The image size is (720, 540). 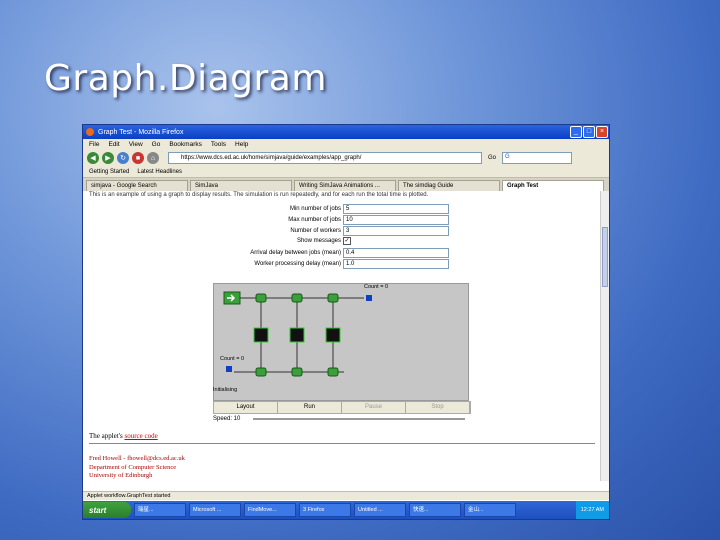 I want to click on window-titlebar: Graph Test - Mozilla Firefox _ □ ×, so click(x=346, y=132).